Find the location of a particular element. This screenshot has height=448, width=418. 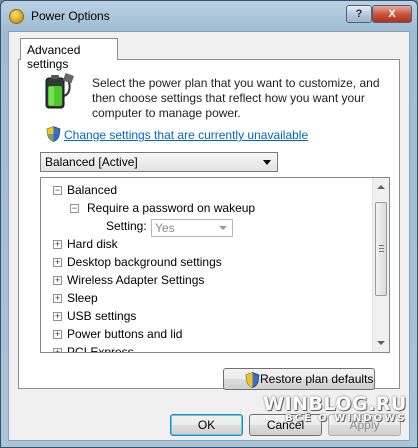

tree-item-label: Sleep is located at coordinates (82, 298).